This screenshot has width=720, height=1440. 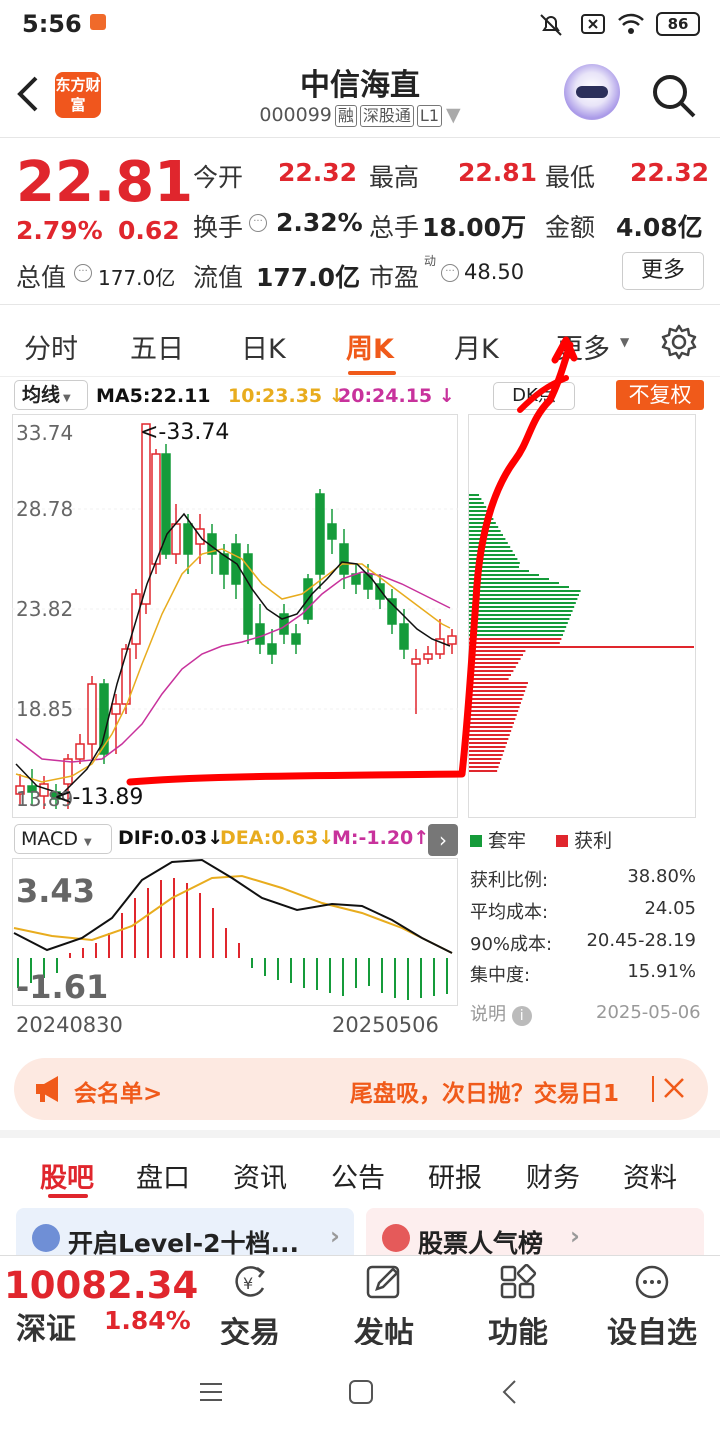 I want to click on promo-banner: 会名单> 尾盘吸，次日抛？交易日1, so click(x=361, y=1089).